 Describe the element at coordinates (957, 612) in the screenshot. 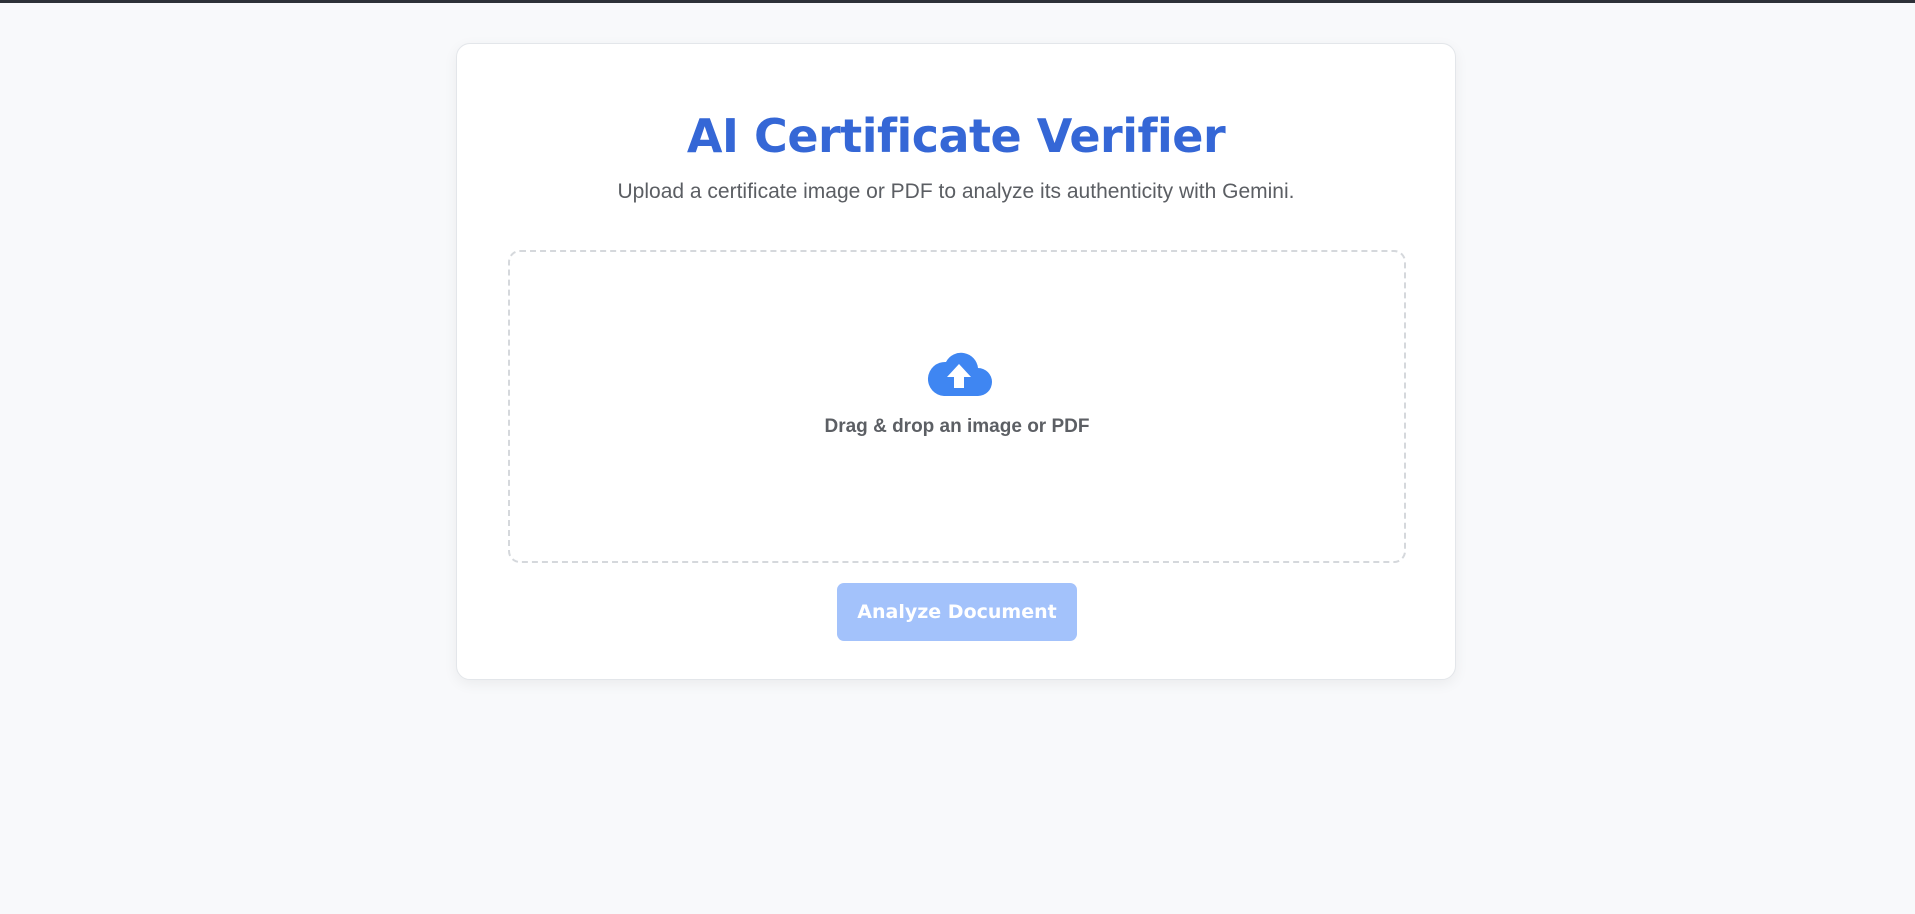

I see `analyze-document-button: Analyze Document` at that location.